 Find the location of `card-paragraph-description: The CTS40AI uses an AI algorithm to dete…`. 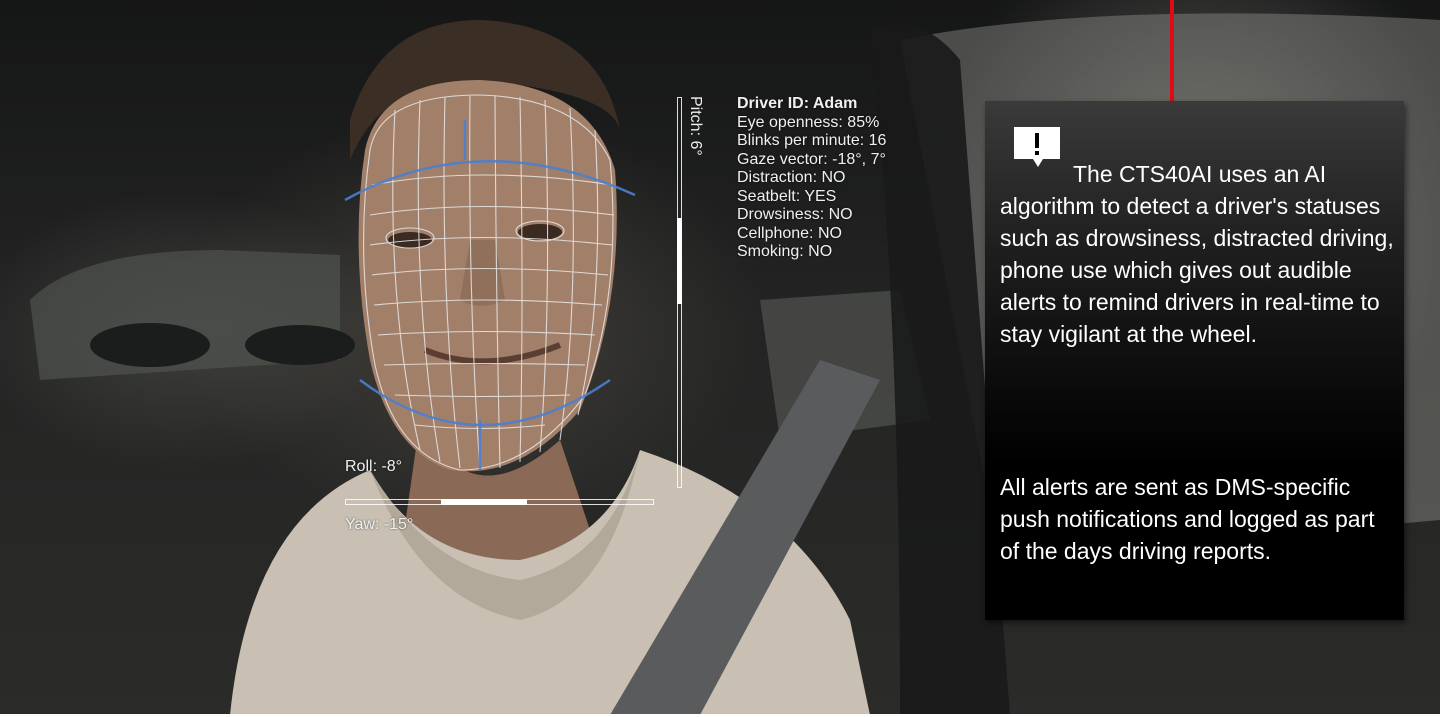

card-paragraph-description: The CTS40AI uses an AI algorithm to dete… is located at coordinates (1197, 254).